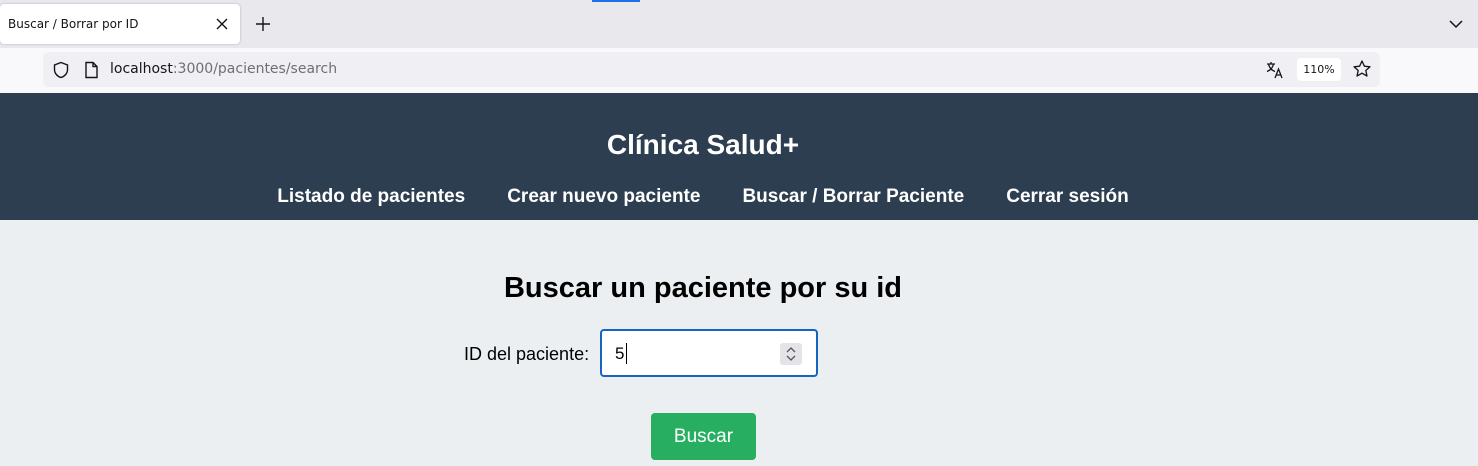  What do you see at coordinates (709, 353) in the screenshot?
I see `patient-id-input: 5` at bounding box center [709, 353].